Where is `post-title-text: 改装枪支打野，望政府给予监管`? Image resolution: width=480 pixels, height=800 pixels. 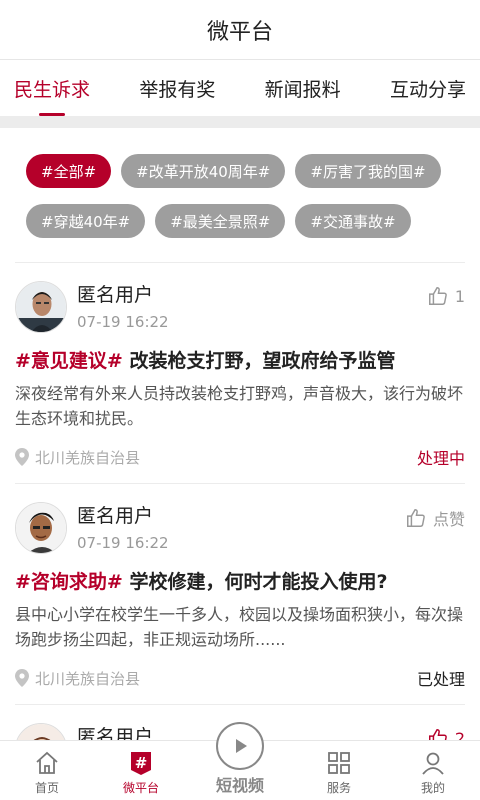
post-title-text: 改装枪支打野，望政府给予监管 is located at coordinates (259, 361).